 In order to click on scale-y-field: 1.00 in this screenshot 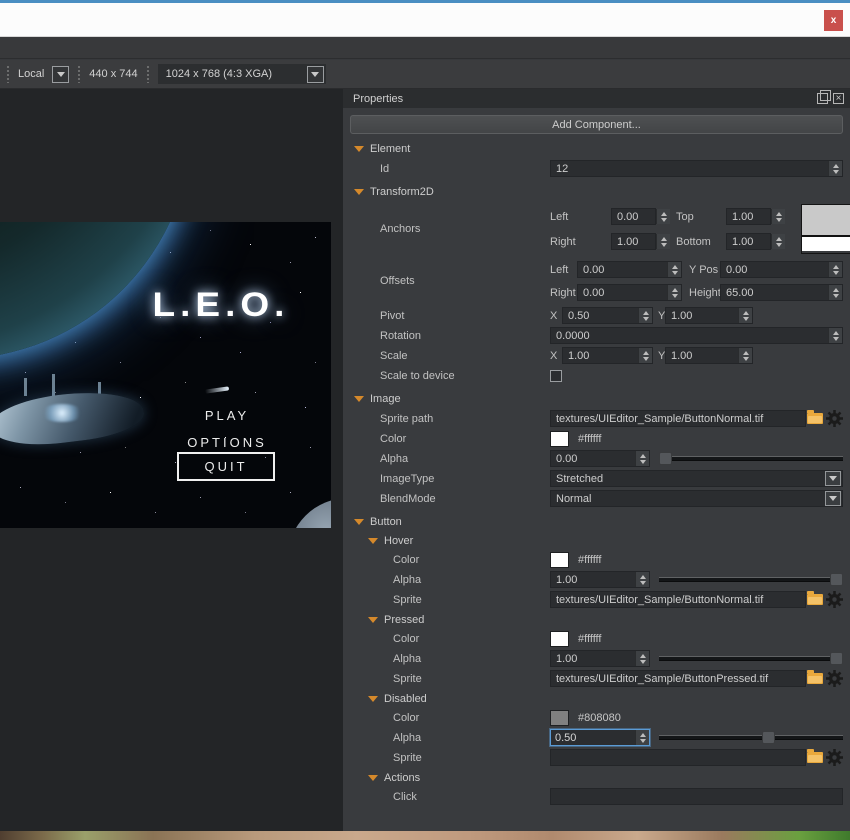, I will do `click(709, 355)`.